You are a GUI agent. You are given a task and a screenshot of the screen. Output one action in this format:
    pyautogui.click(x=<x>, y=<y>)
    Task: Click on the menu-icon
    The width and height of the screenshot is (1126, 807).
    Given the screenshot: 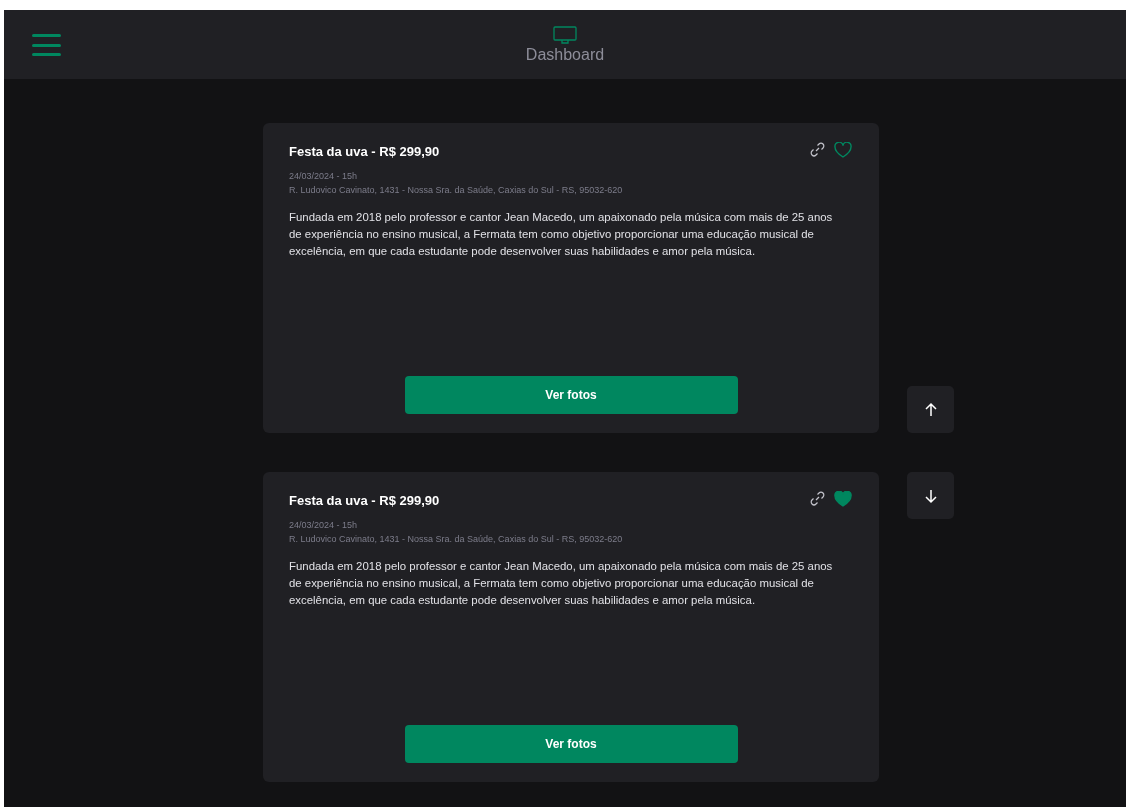 What is the action you would take?
    pyautogui.click(x=46, y=45)
    